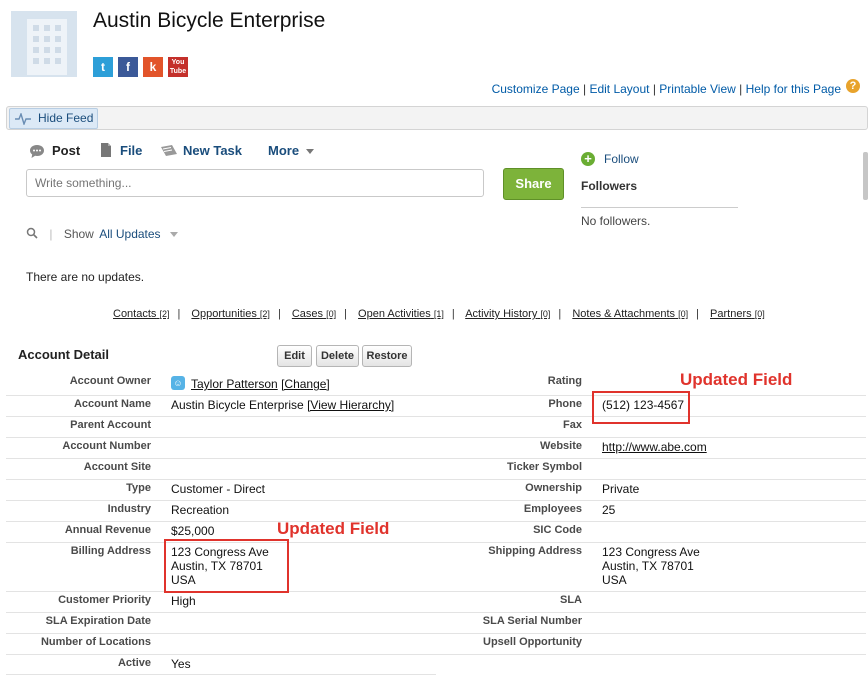 The height and width of the screenshot is (675, 868). What do you see at coordinates (507, 314) in the screenshot?
I see `related-link-activity-history: Activity History [0]` at bounding box center [507, 314].